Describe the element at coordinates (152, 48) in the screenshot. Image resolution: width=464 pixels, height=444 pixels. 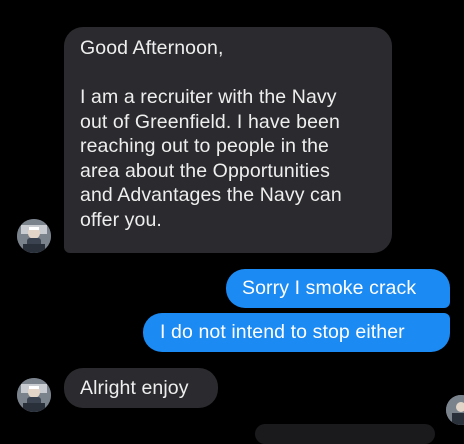
I see `message-line: Good Afternoon,` at that location.